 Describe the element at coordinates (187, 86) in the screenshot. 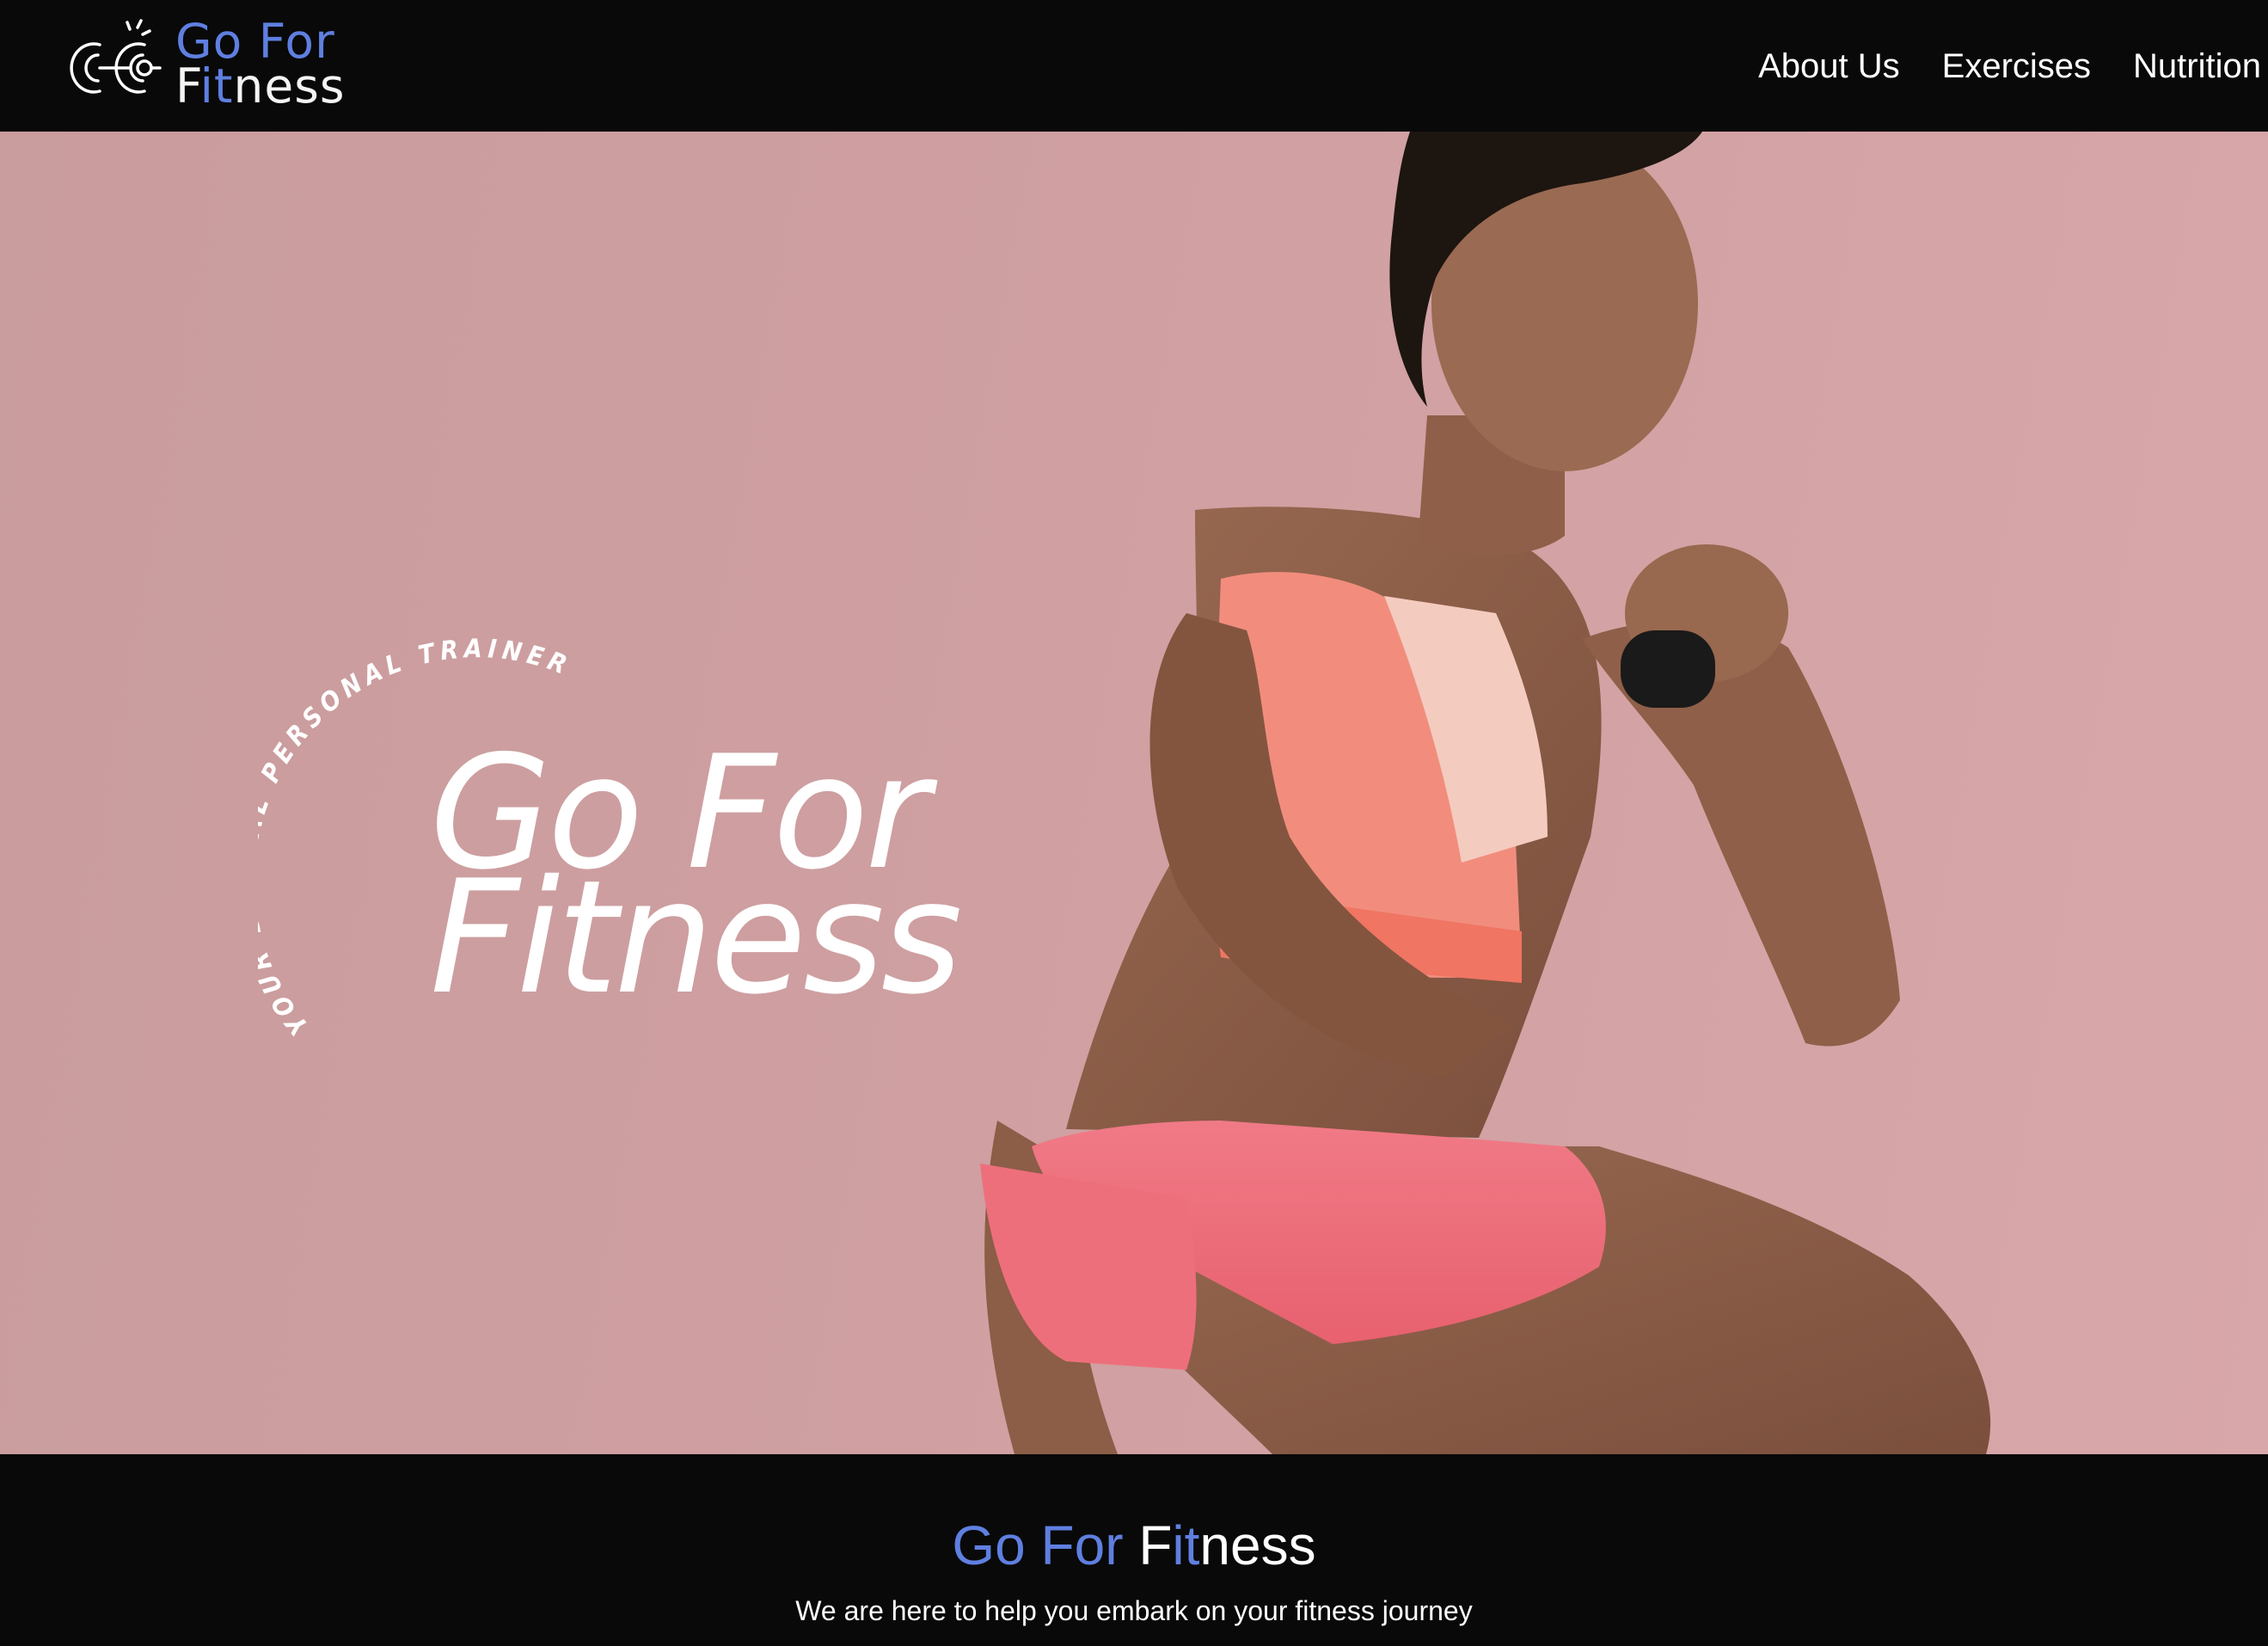

I see `logo-letter-f: F` at that location.